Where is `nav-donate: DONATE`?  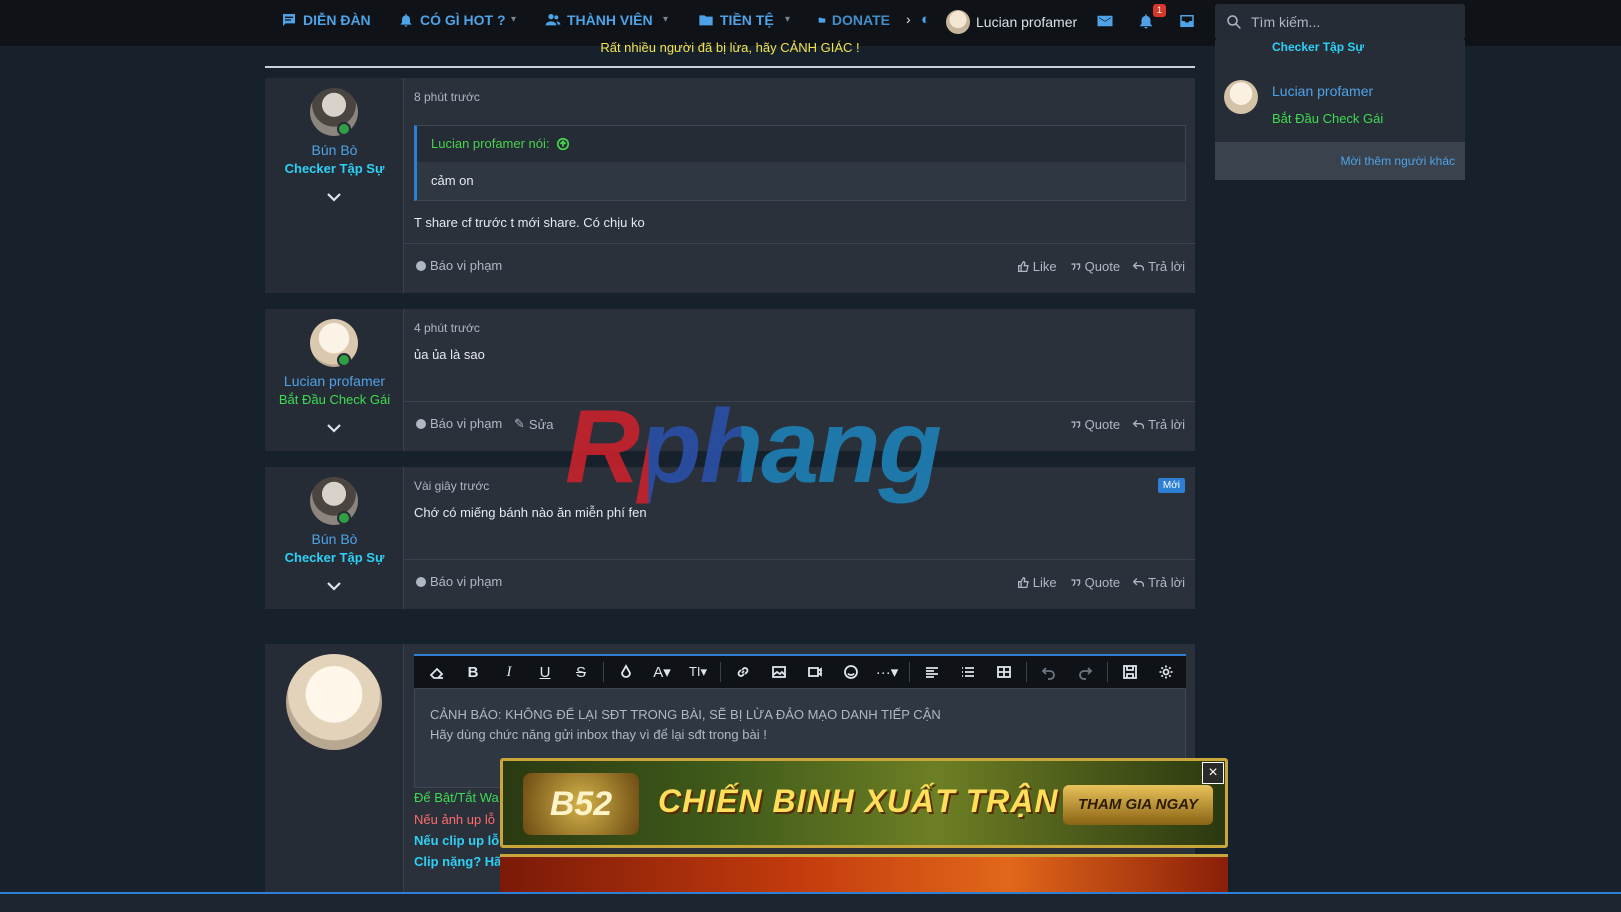 nav-donate: DONATE is located at coordinates (854, 20).